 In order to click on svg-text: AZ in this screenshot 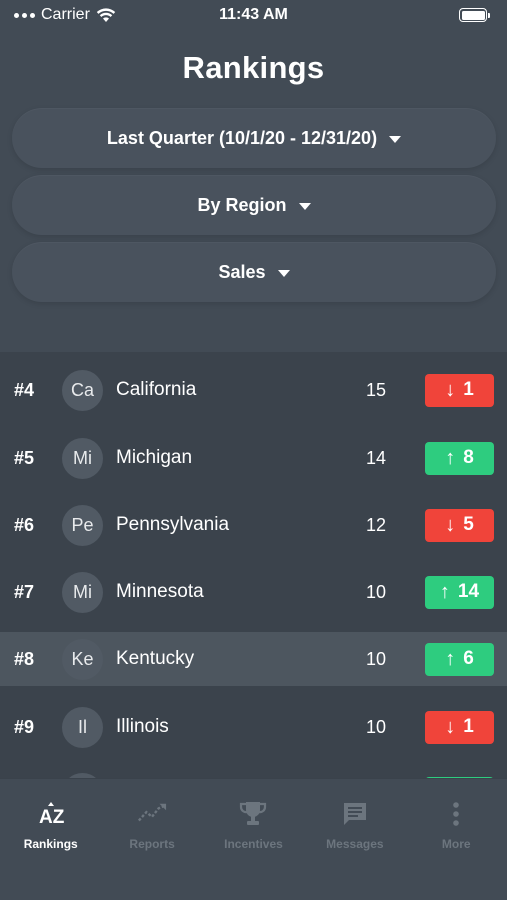, I will do `click(52, 817)`.